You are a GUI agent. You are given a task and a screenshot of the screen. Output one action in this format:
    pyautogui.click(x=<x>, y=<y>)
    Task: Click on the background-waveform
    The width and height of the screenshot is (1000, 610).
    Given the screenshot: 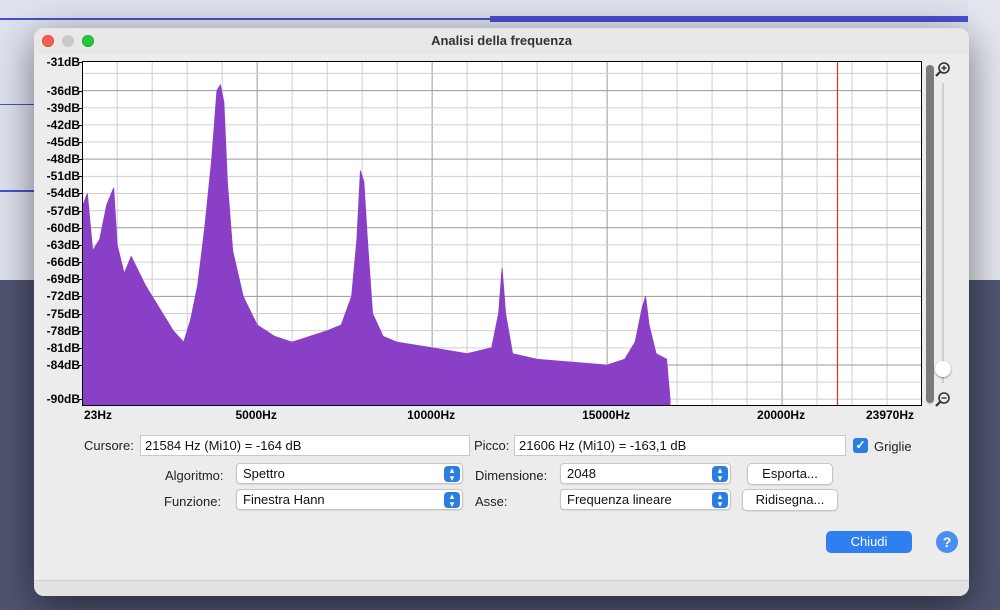 What is the action you would take?
    pyautogui.click(x=485, y=19)
    